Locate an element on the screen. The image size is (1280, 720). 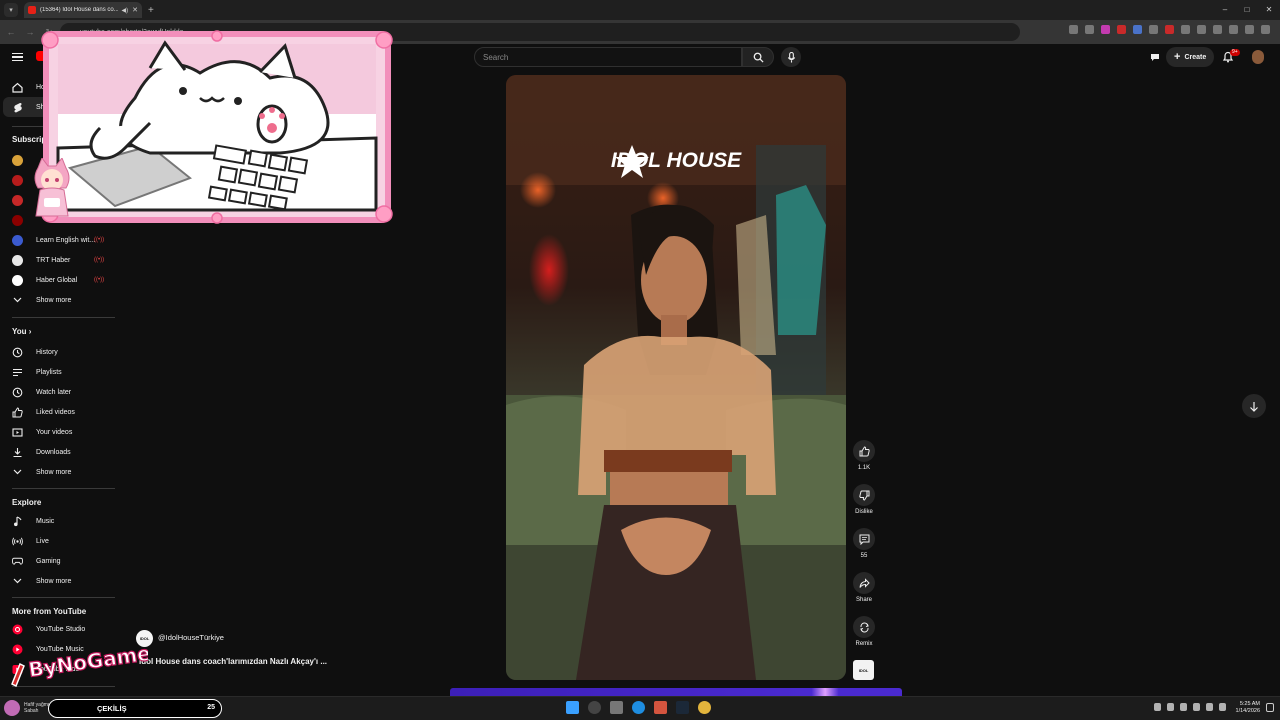
you-heading: You › is located at coordinates (21, 331).